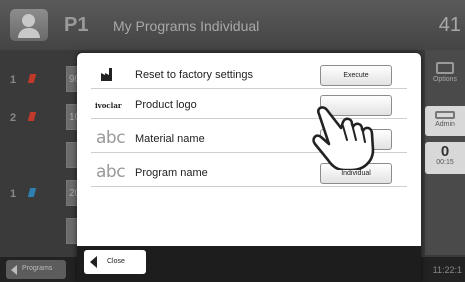 The image size is (465, 282). Describe the element at coordinates (445, 115) in the screenshot. I see `admin-icon` at that location.